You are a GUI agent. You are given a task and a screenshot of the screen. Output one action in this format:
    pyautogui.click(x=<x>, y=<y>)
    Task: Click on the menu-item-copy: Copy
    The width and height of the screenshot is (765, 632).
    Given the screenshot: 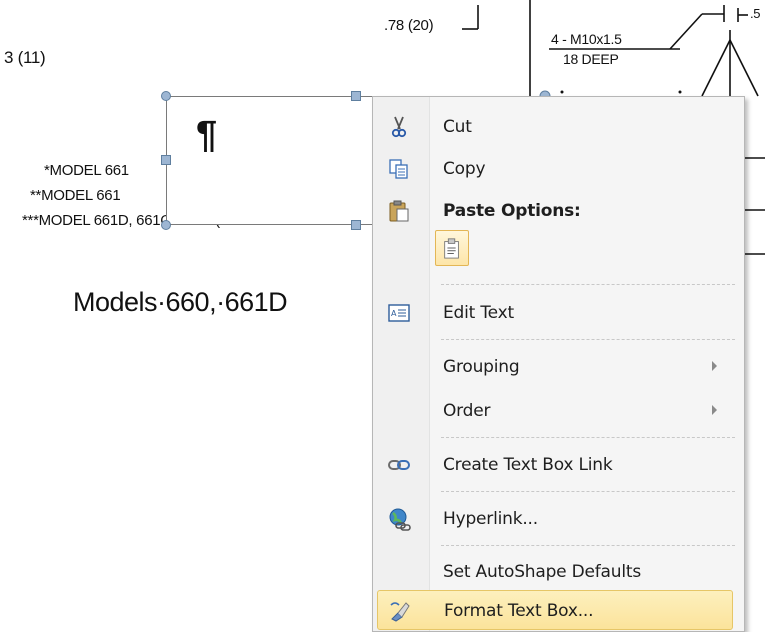 What is the action you would take?
    pyautogui.click(x=558, y=169)
    